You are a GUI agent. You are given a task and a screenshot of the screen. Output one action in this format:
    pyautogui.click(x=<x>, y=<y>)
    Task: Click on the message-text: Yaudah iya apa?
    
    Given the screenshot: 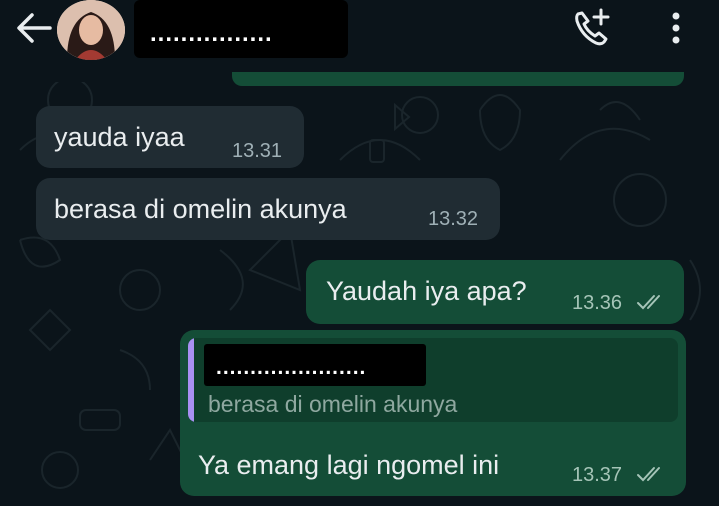 What is the action you would take?
    pyautogui.click(x=426, y=291)
    